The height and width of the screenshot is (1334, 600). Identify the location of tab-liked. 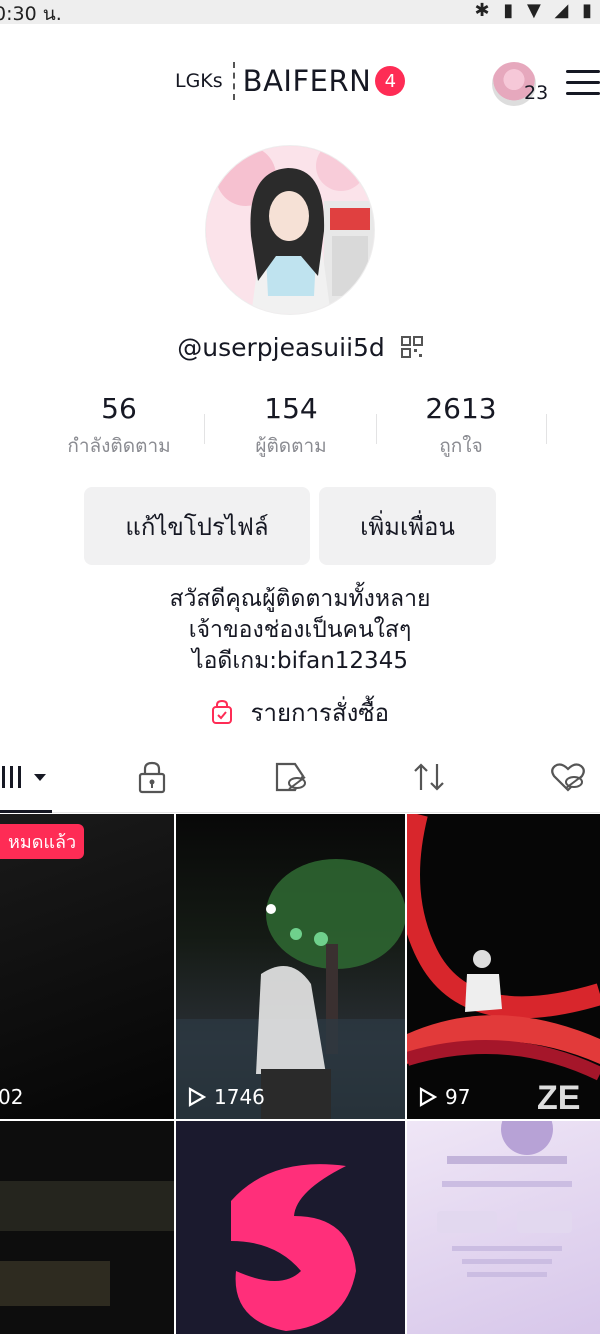
(568, 777).